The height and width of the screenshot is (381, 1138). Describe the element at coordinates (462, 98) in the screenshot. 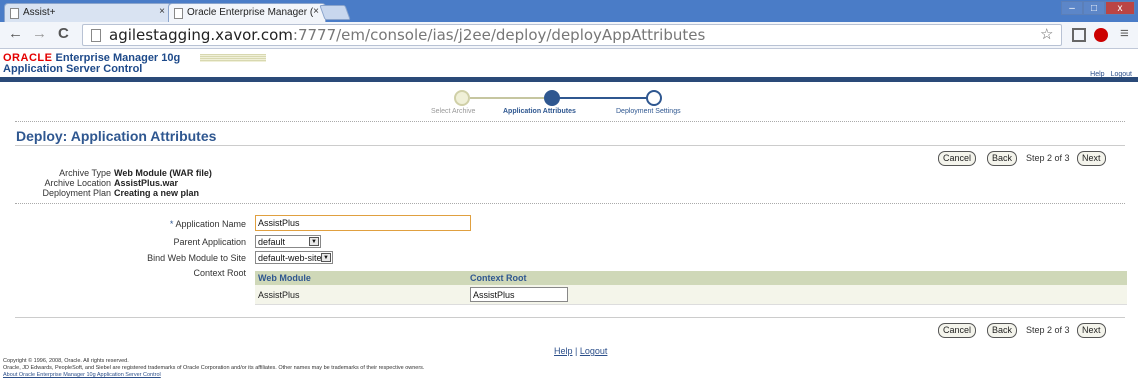

I see `train-step-select-archive` at that location.